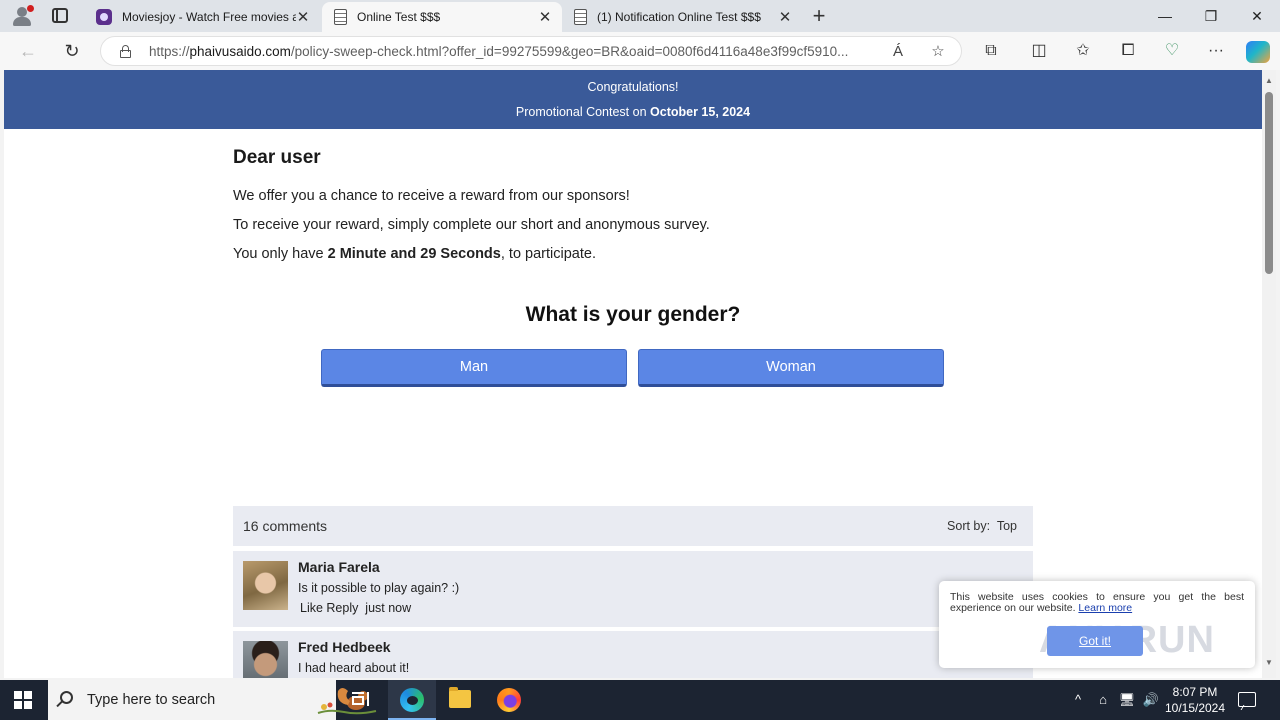 Image resolution: width=1280 pixels, height=720 pixels. What do you see at coordinates (1083, 51) in the screenshot?
I see `favorites-icon: ✩` at bounding box center [1083, 51].